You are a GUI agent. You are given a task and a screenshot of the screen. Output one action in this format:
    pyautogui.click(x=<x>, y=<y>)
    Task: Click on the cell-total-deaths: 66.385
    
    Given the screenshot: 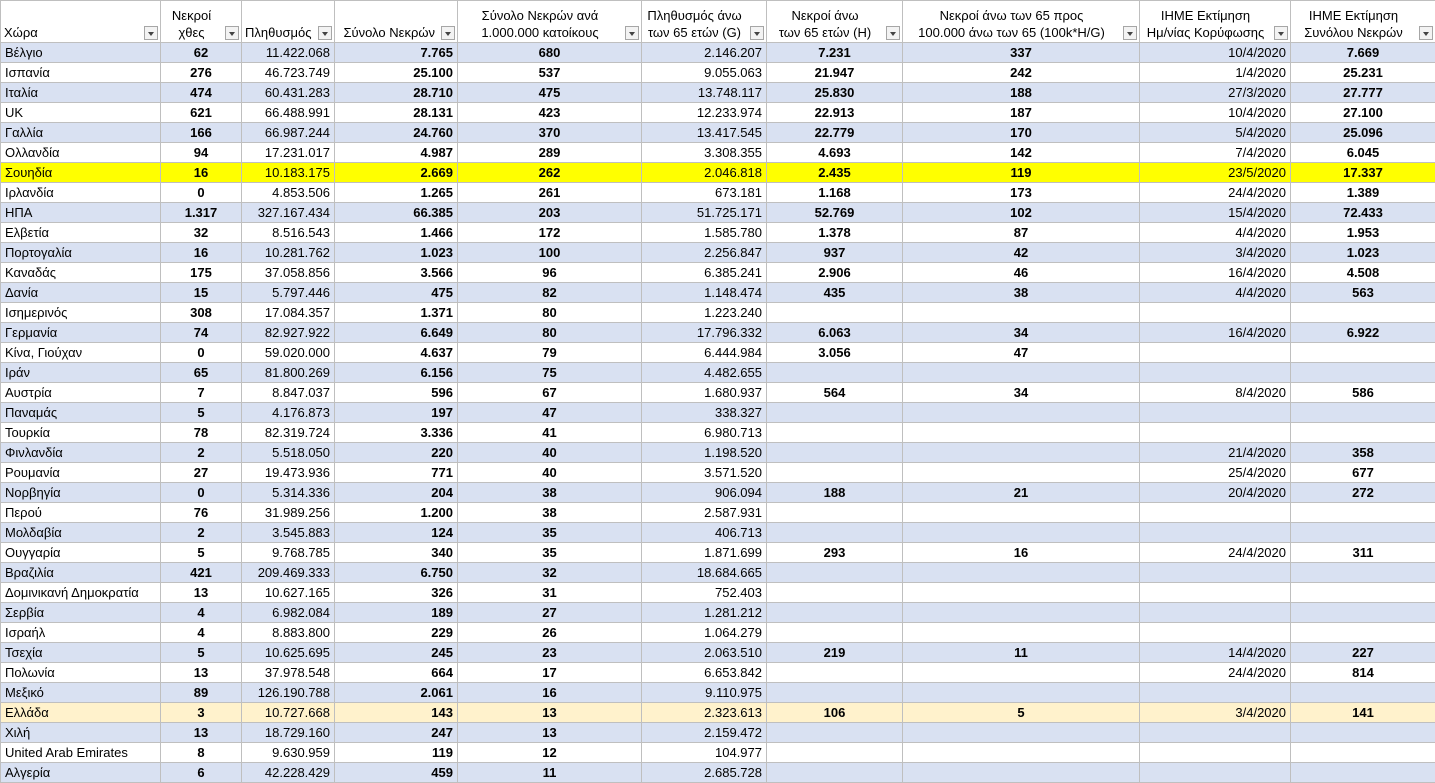 What is the action you would take?
    pyautogui.click(x=396, y=213)
    